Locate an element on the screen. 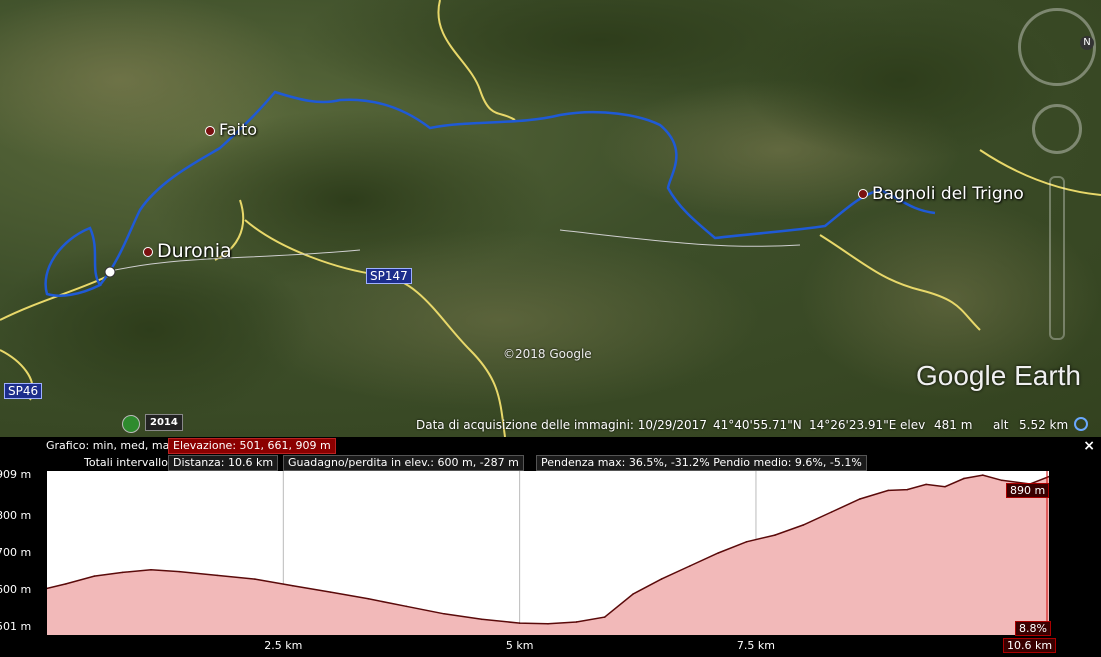 The height and width of the screenshot is (657, 1101). road-label-sp46: SP46 is located at coordinates (23, 391).